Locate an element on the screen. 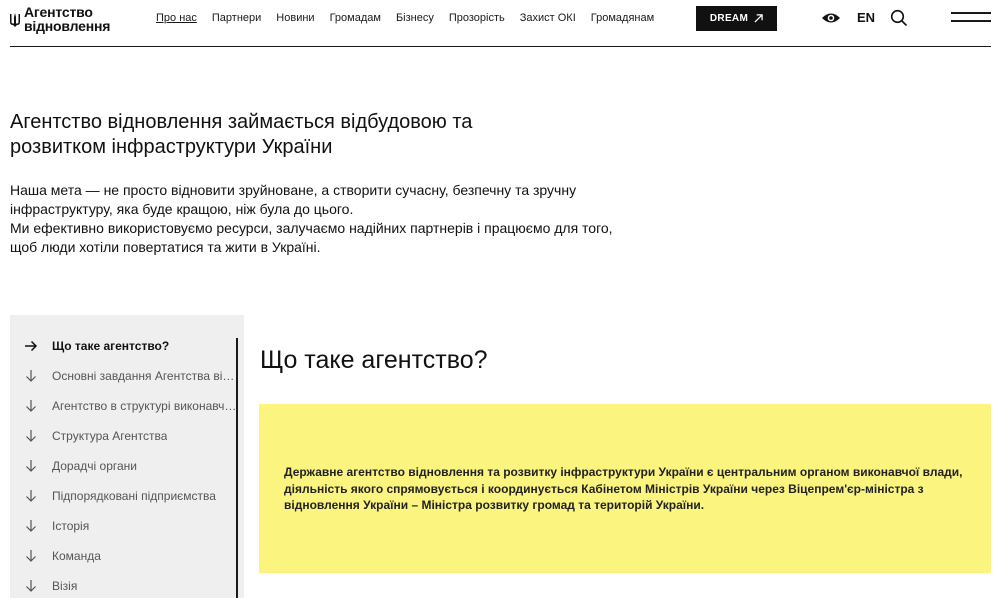 This screenshot has height=598, width=1000. sidebar-item-team: Команда is located at coordinates (131, 556).